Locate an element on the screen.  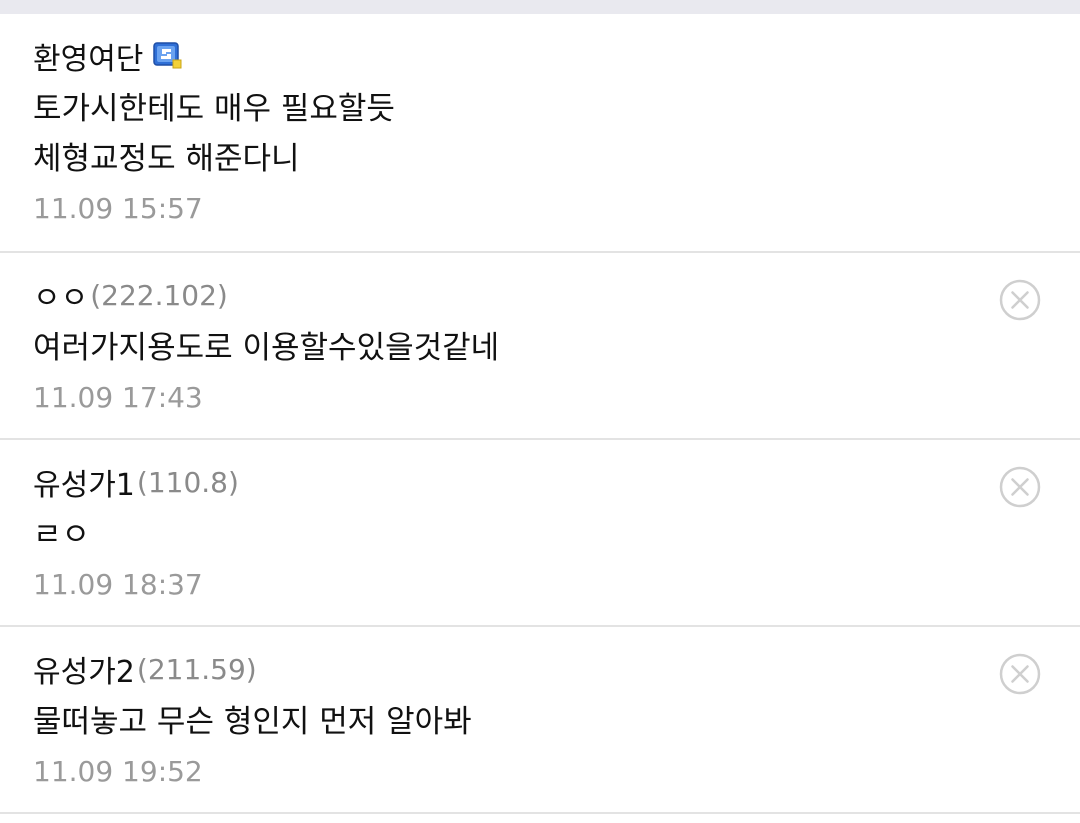
comment-author-line: 환영여단 is located at coordinates (536, 56).